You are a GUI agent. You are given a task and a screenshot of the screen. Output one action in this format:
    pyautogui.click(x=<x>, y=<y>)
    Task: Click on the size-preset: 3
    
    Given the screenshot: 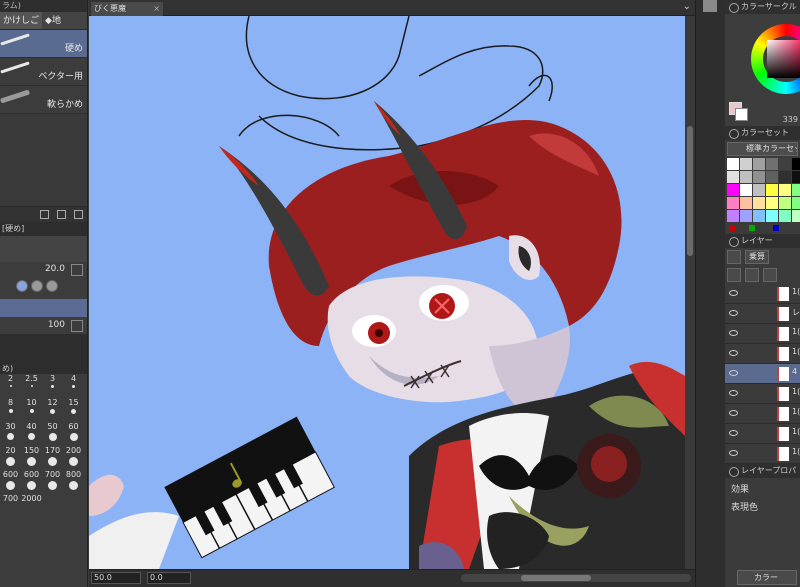 What is the action you would take?
    pyautogui.click(x=52, y=386)
    